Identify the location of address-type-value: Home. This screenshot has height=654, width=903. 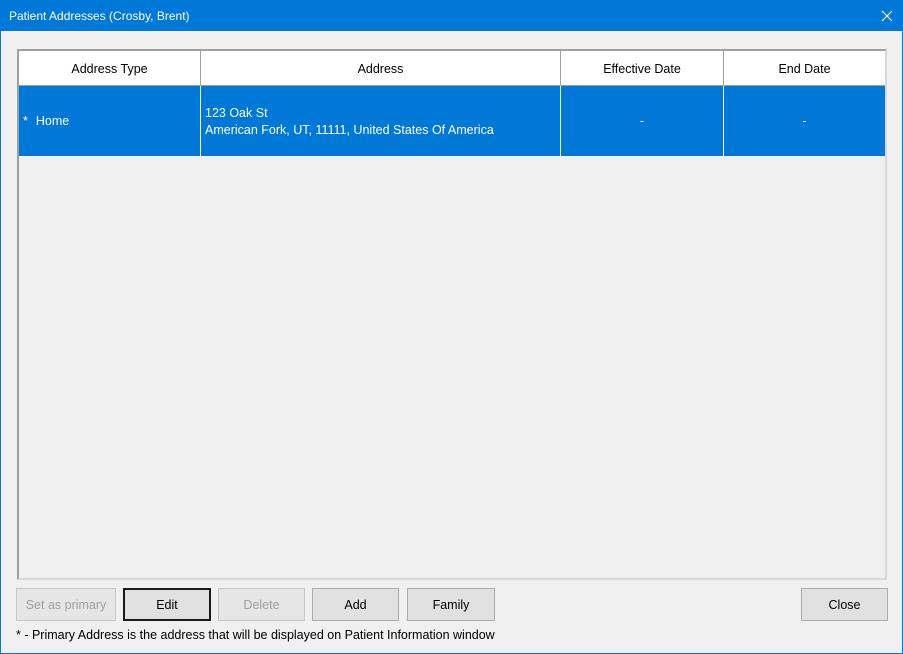
(52, 121).